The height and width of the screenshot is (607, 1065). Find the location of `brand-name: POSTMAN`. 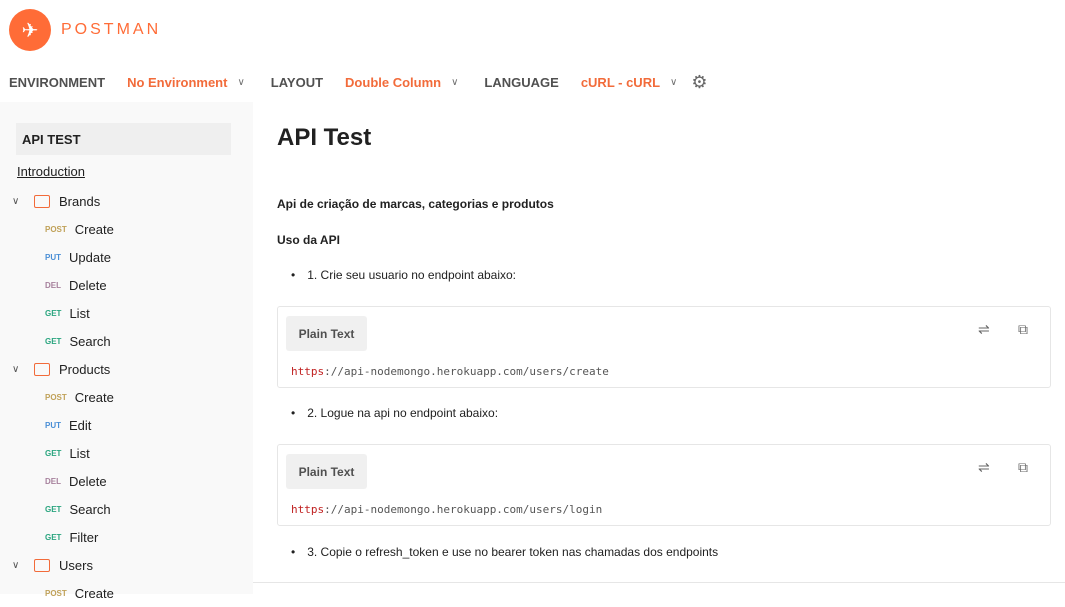

brand-name: POSTMAN is located at coordinates (111, 29).